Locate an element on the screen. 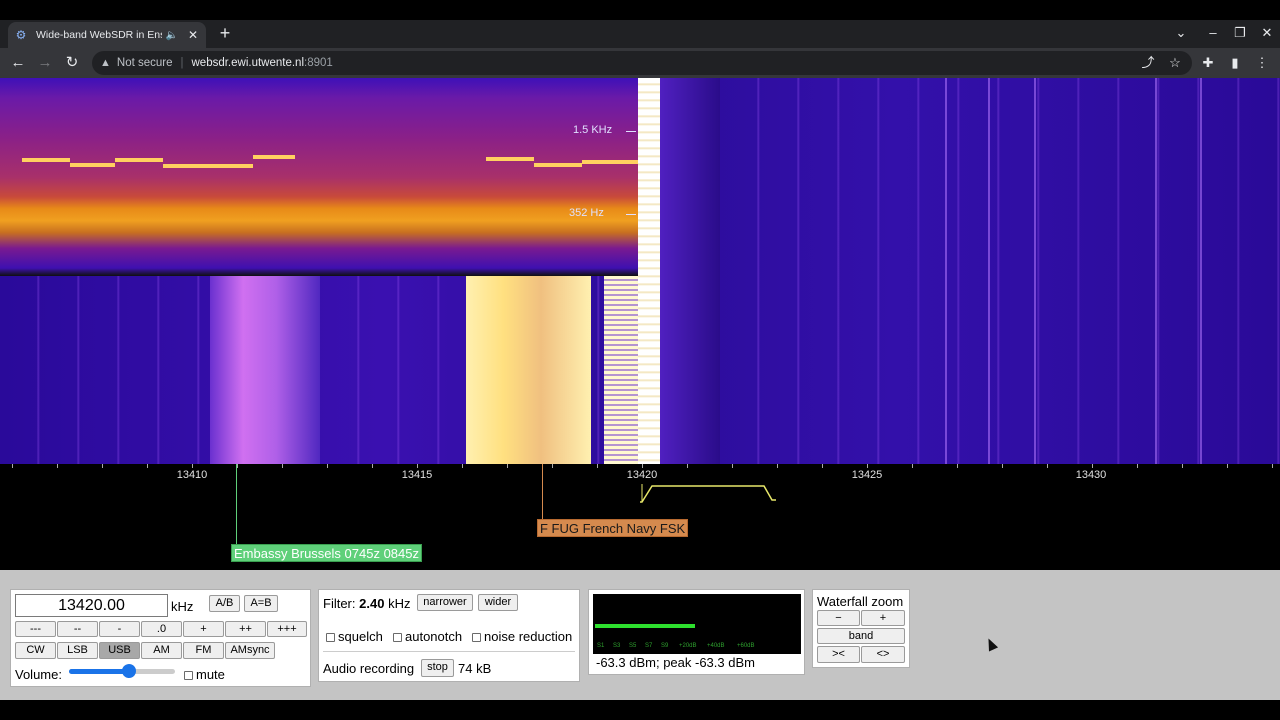 The image size is (1280, 720). signal-level-bar is located at coordinates (645, 626).